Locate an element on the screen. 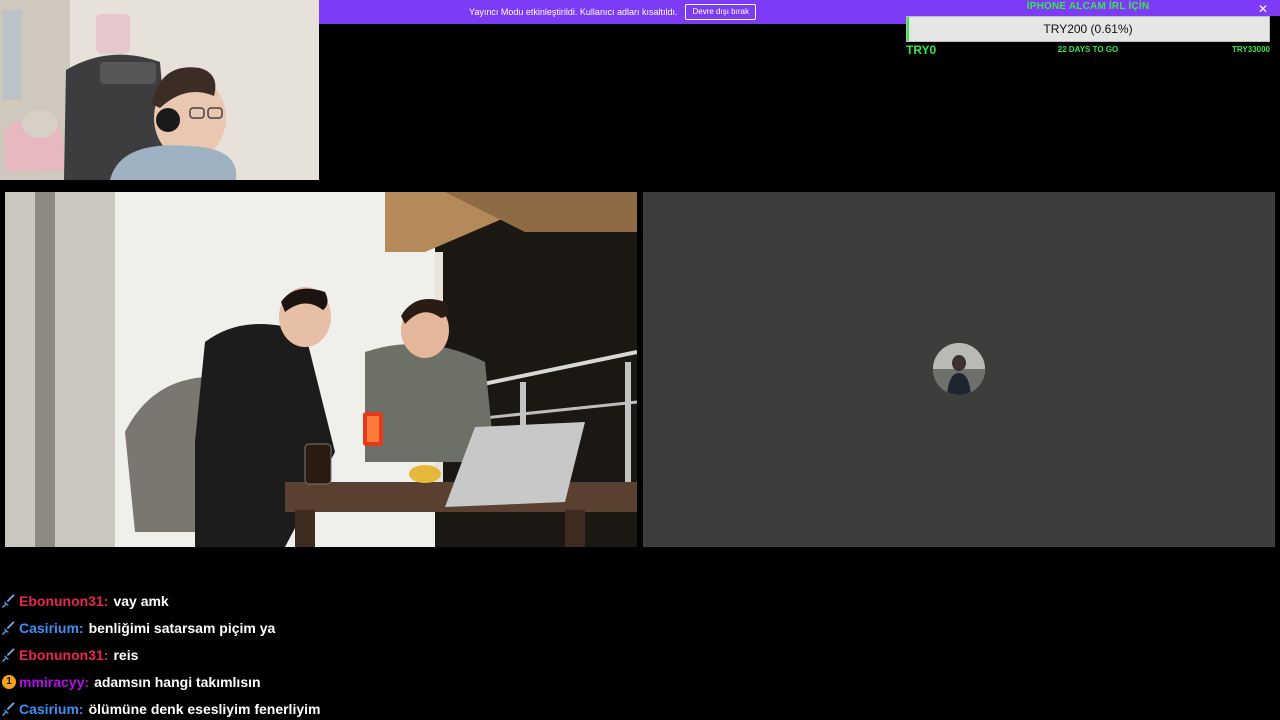  donation-goal-amount: TRY200 (0.61%) is located at coordinates (1088, 29).